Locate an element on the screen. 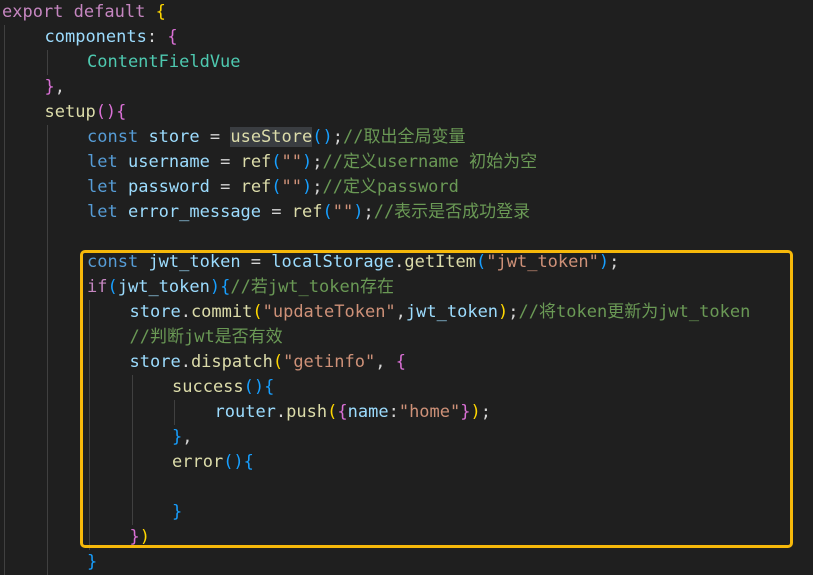 This screenshot has height=575, width=813. code-token: "" is located at coordinates (343, 212).